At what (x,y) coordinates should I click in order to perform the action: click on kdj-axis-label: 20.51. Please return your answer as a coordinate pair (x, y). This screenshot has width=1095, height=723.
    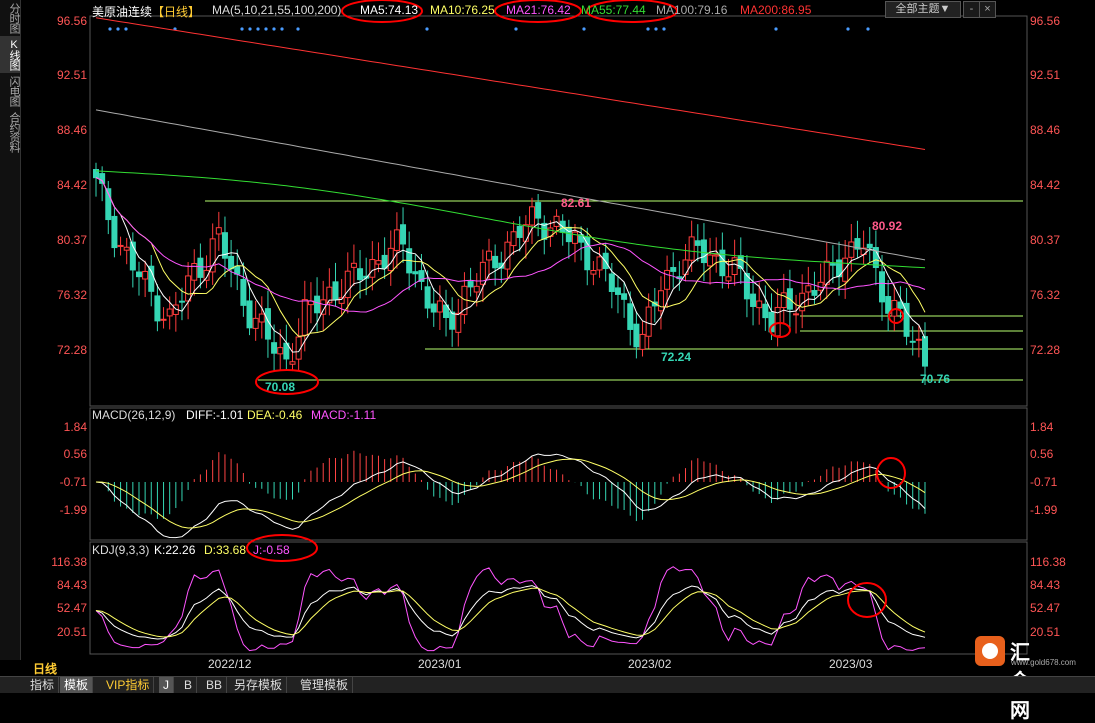
    Looking at the image, I should click on (72, 632).